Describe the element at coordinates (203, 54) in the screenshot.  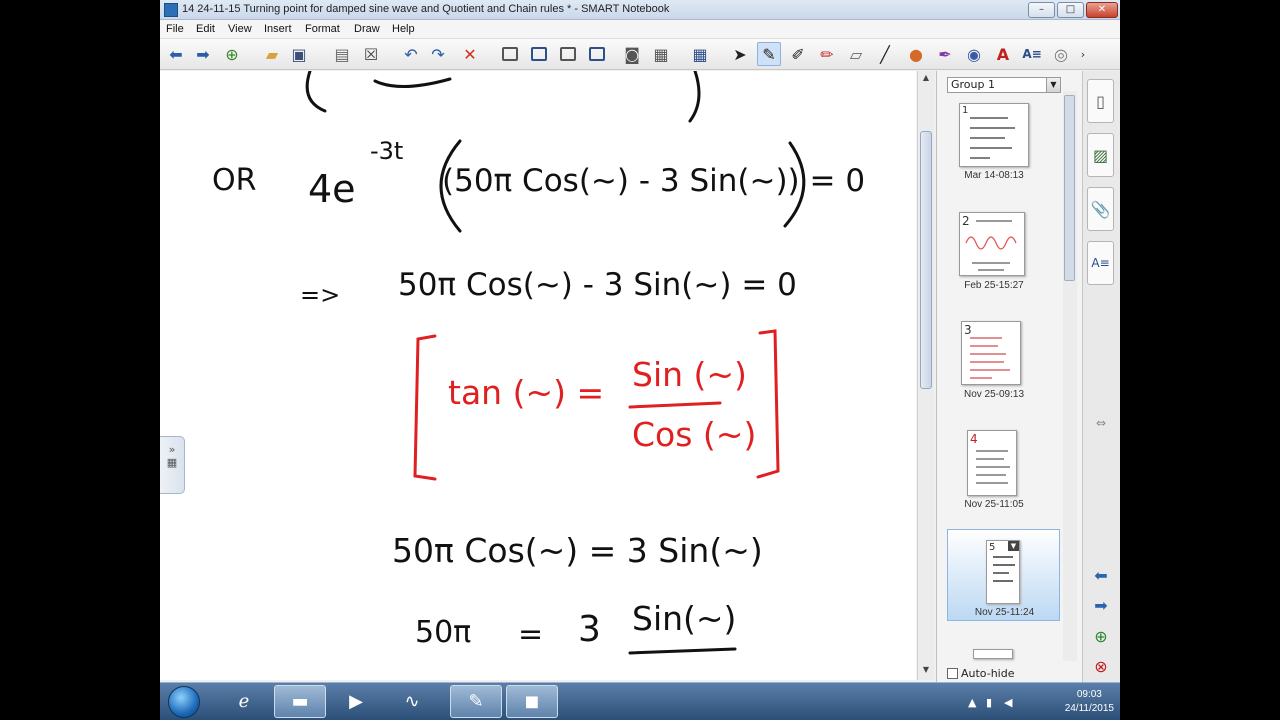
I see `forward-arrow-icon: ➡` at that location.